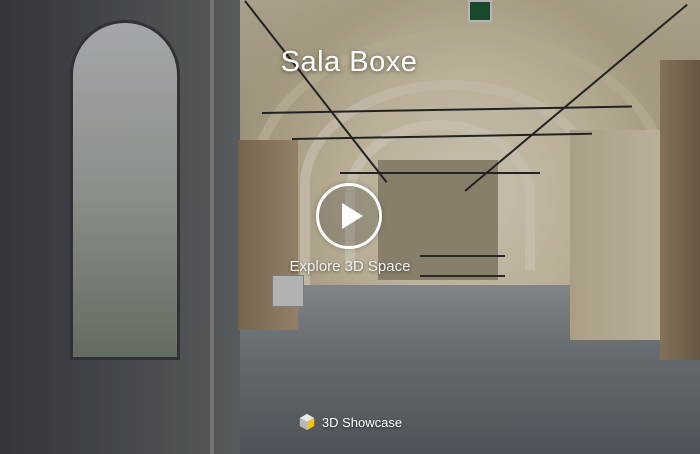  Describe the element at coordinates (307, 422) in the screenshot. I see `matterport-cube-icon` at that location.